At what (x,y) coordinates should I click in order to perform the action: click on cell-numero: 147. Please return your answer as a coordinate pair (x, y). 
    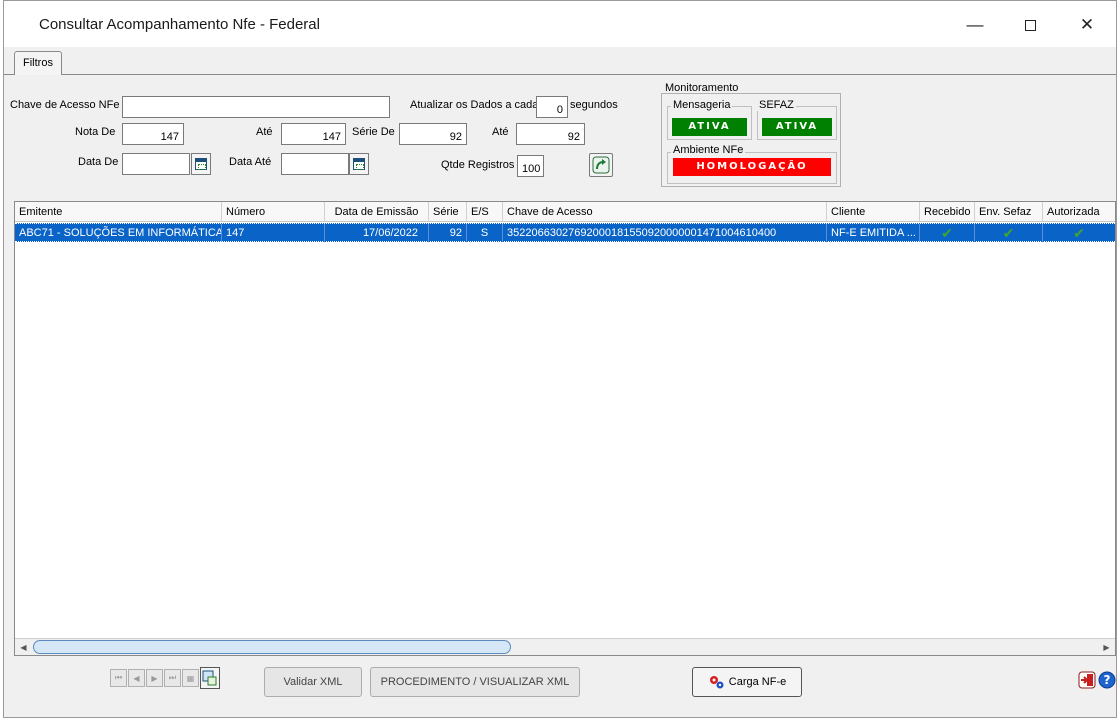
    Looking at the image, I should click on (273, 233).